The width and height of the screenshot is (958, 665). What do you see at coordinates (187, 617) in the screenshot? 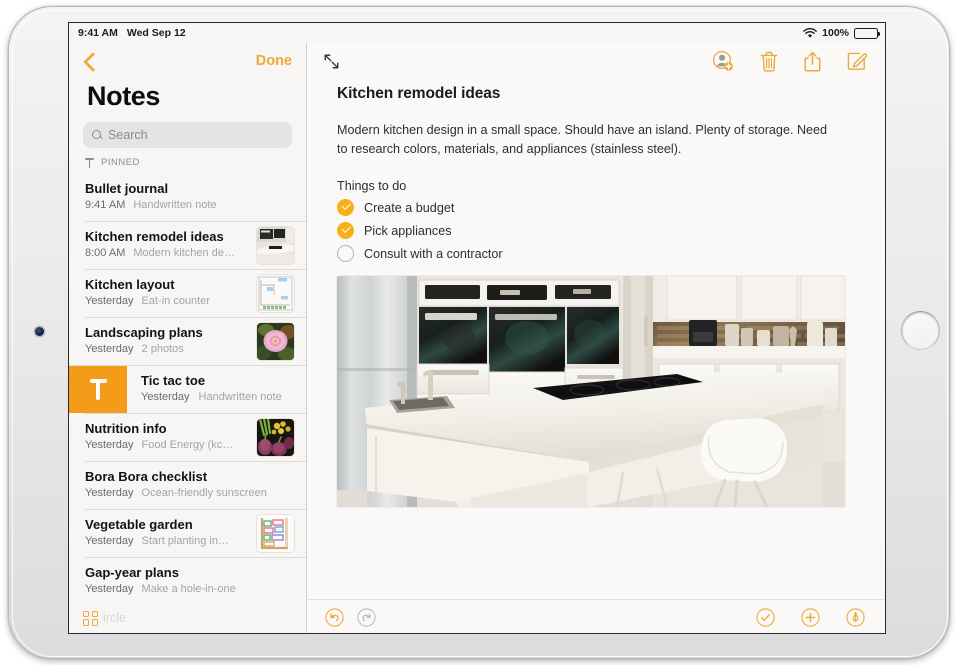
I see `sidebar-bottom-bar: ircle` at bounding box center [187, 617].